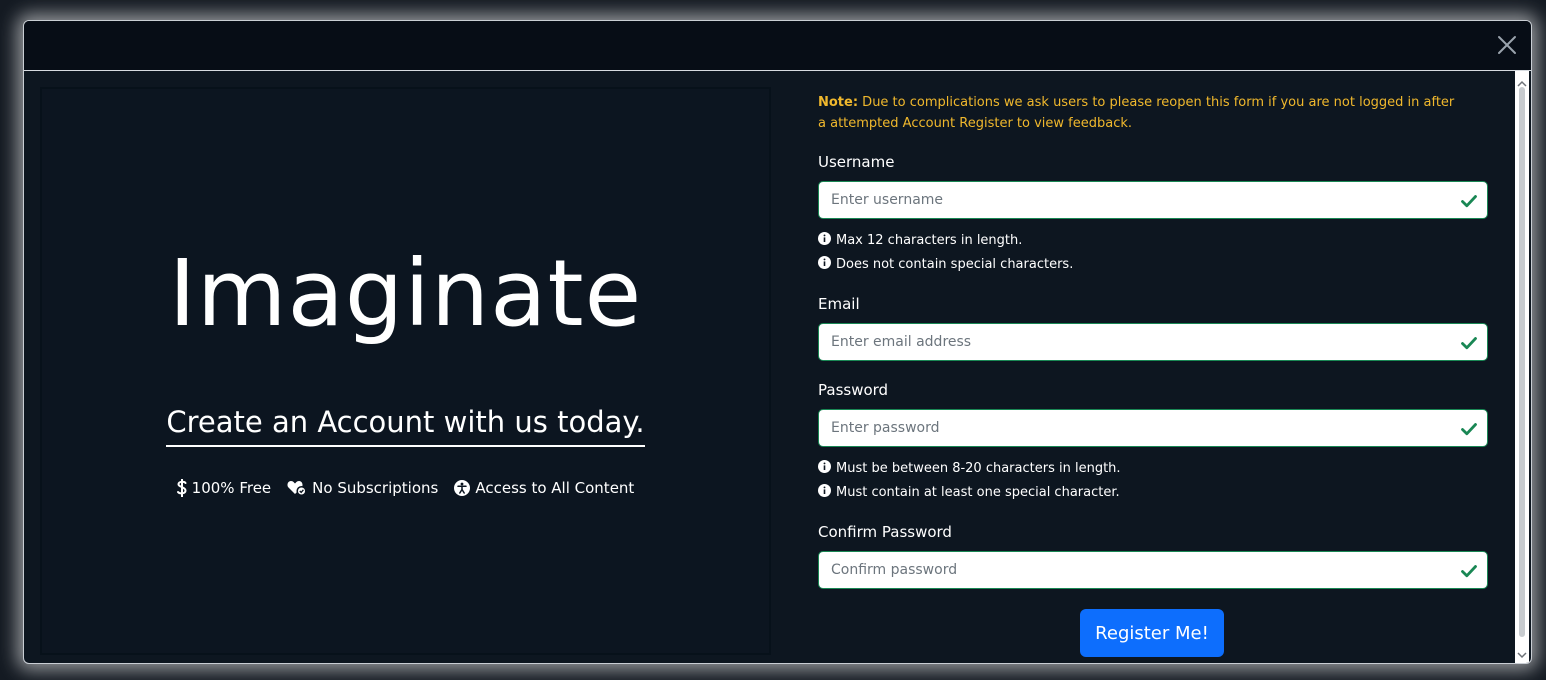  I want to click on username-input, so click(1129, 200).